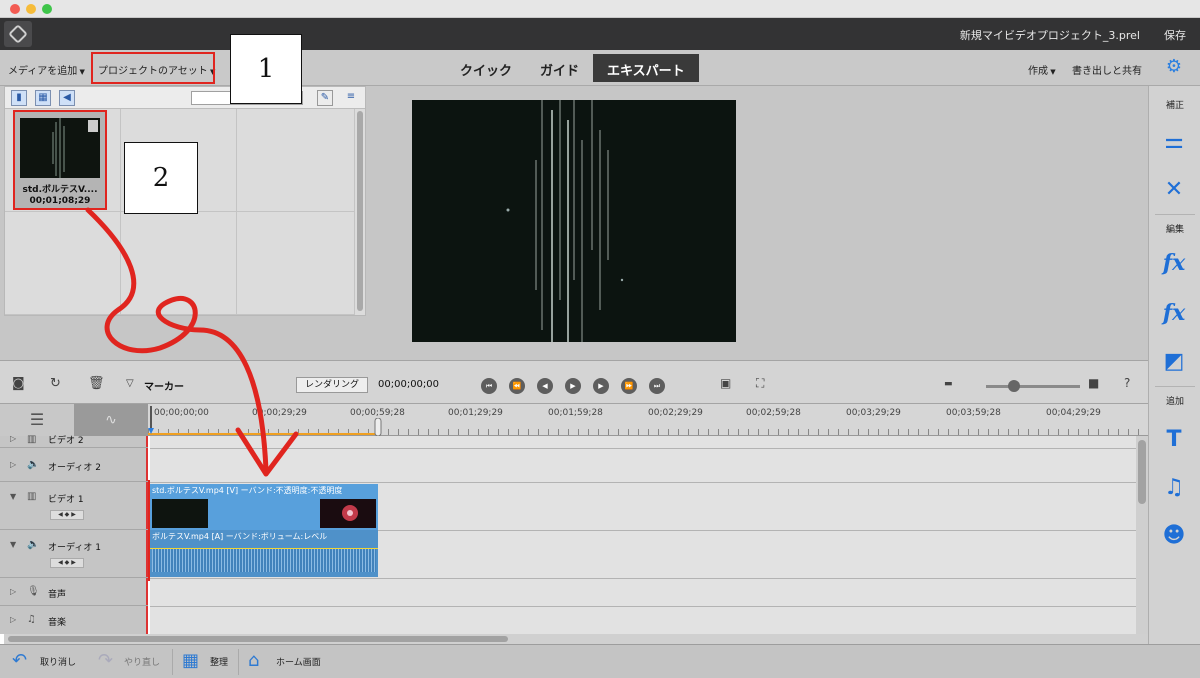 This screenshot has width=1200, height=678. I want to click on tools-icon: ✕, so click(1174, 189).